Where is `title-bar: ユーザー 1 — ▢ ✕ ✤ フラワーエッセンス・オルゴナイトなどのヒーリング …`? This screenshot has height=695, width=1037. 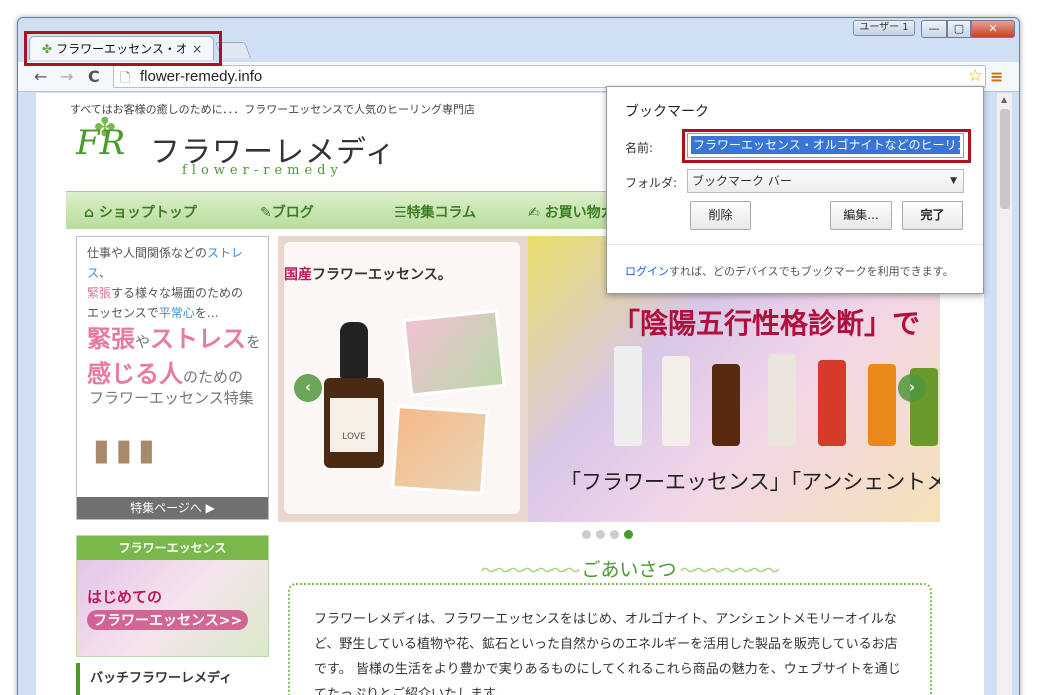
title-bar: ユーザー 1 — ▢ ✕ ✤ フラワーエッセンス・オルゴナイトなどのヒーリング … is located at coordinates (518, 40).